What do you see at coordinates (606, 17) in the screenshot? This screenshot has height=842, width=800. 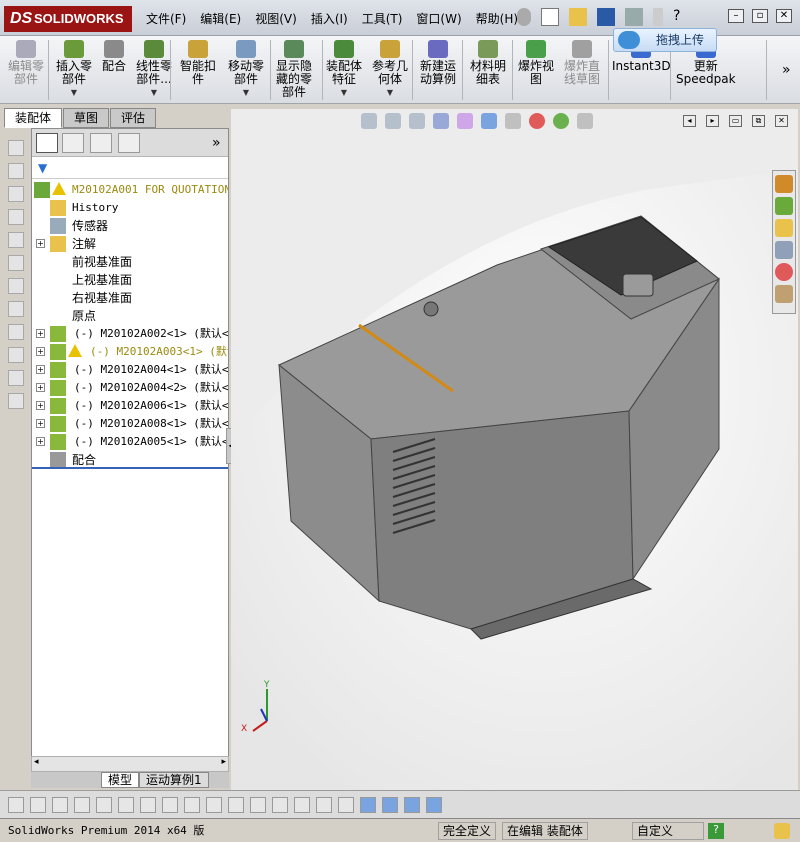 I see `save-icon` at bounding box center [606, 17].